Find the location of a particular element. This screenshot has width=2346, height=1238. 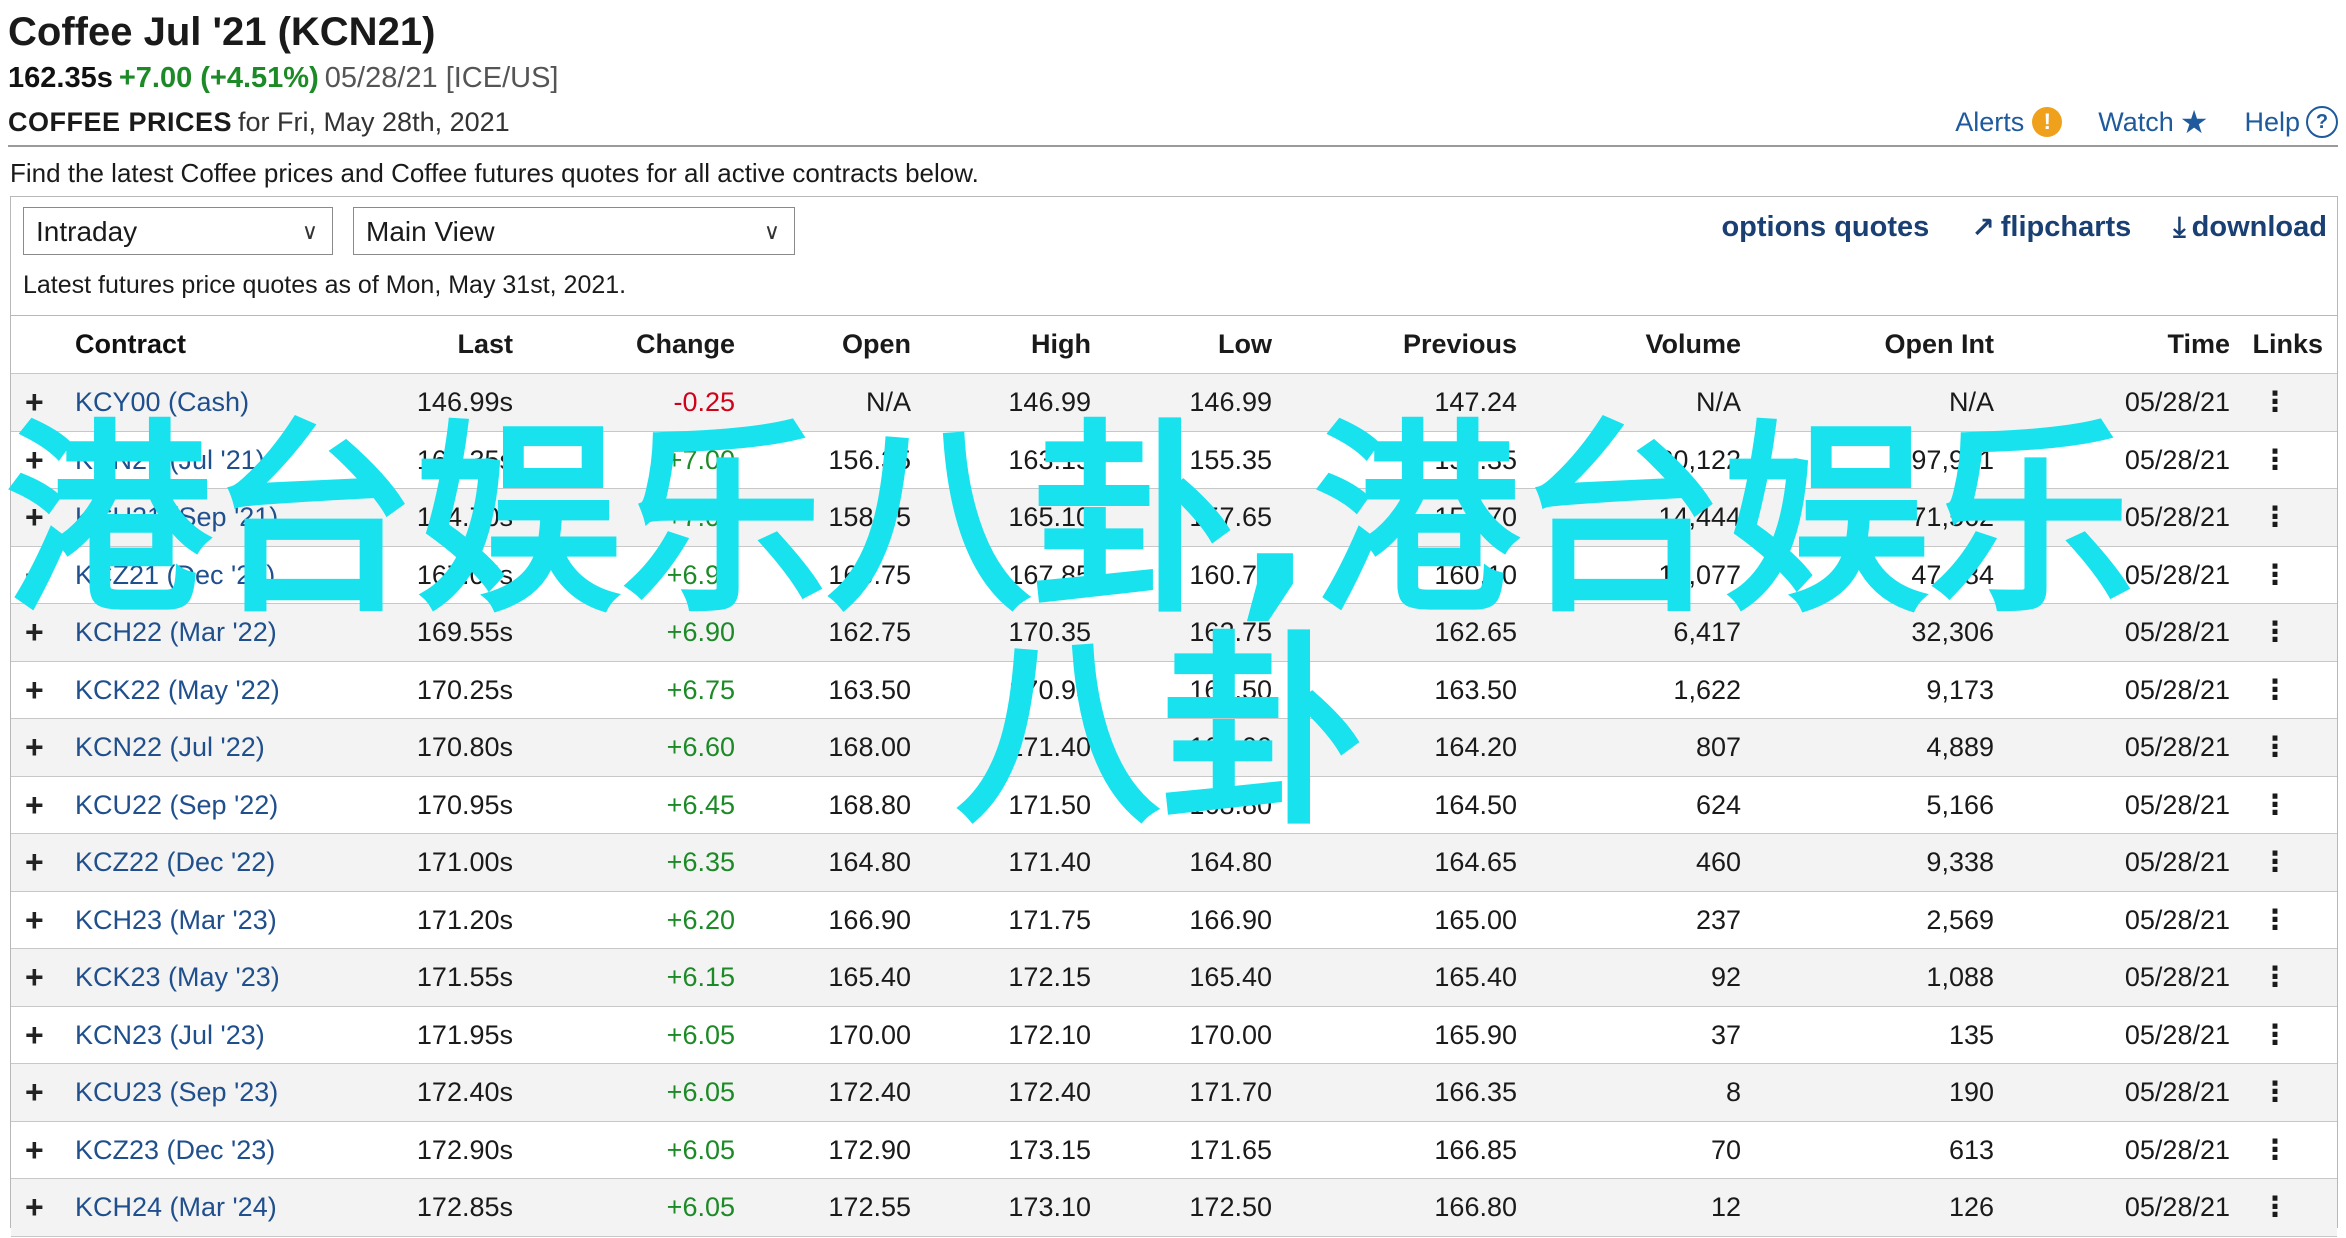

header-open: Open is located at coordinates (876, 344).